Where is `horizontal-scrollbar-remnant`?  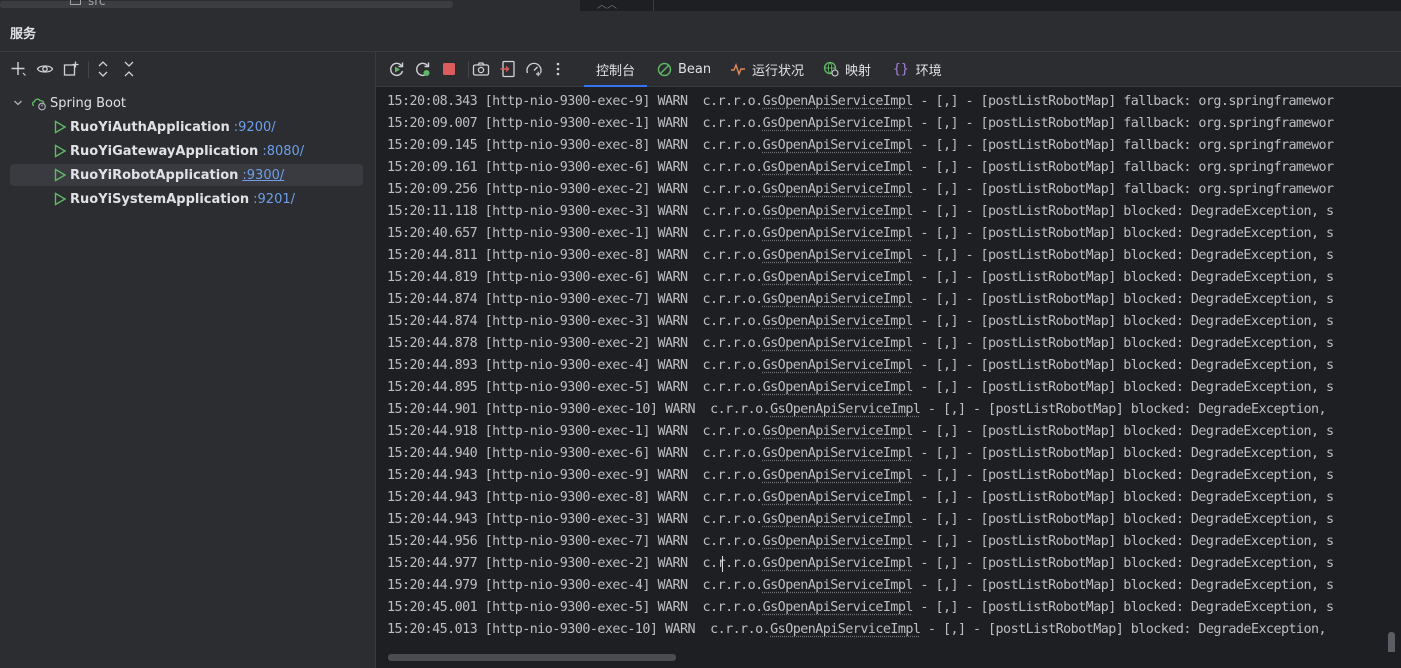
horizontal-scrollbar-remnant is located at coordinates (226, 4).